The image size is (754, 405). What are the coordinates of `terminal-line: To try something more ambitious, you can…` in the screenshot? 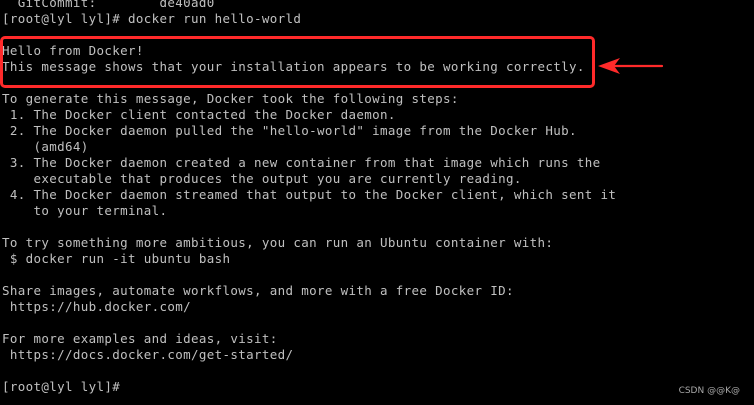 It's located at (278, 242).